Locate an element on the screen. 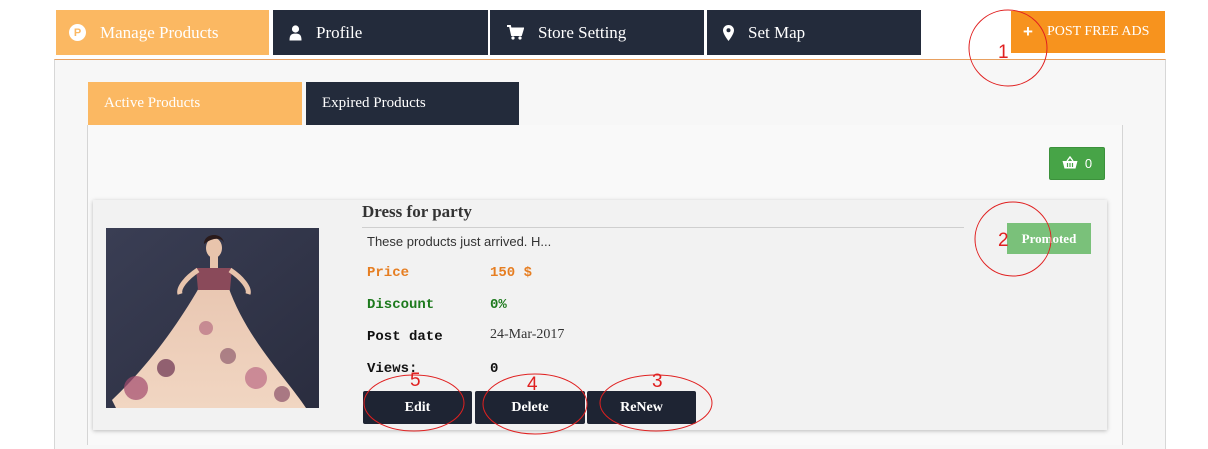  tab-label: Manage Products is located at coordinates (159, 32).